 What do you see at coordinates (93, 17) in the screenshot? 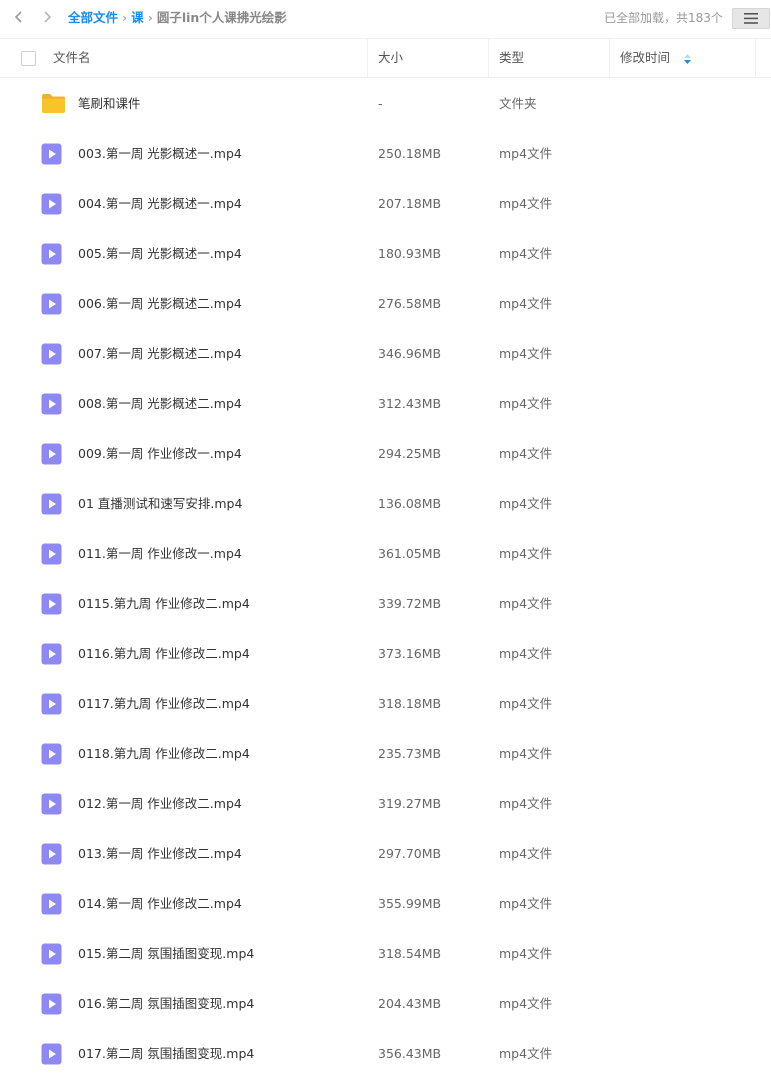
I see `breadcrumb-root: 全部文件` at bounding box center [93, 17].